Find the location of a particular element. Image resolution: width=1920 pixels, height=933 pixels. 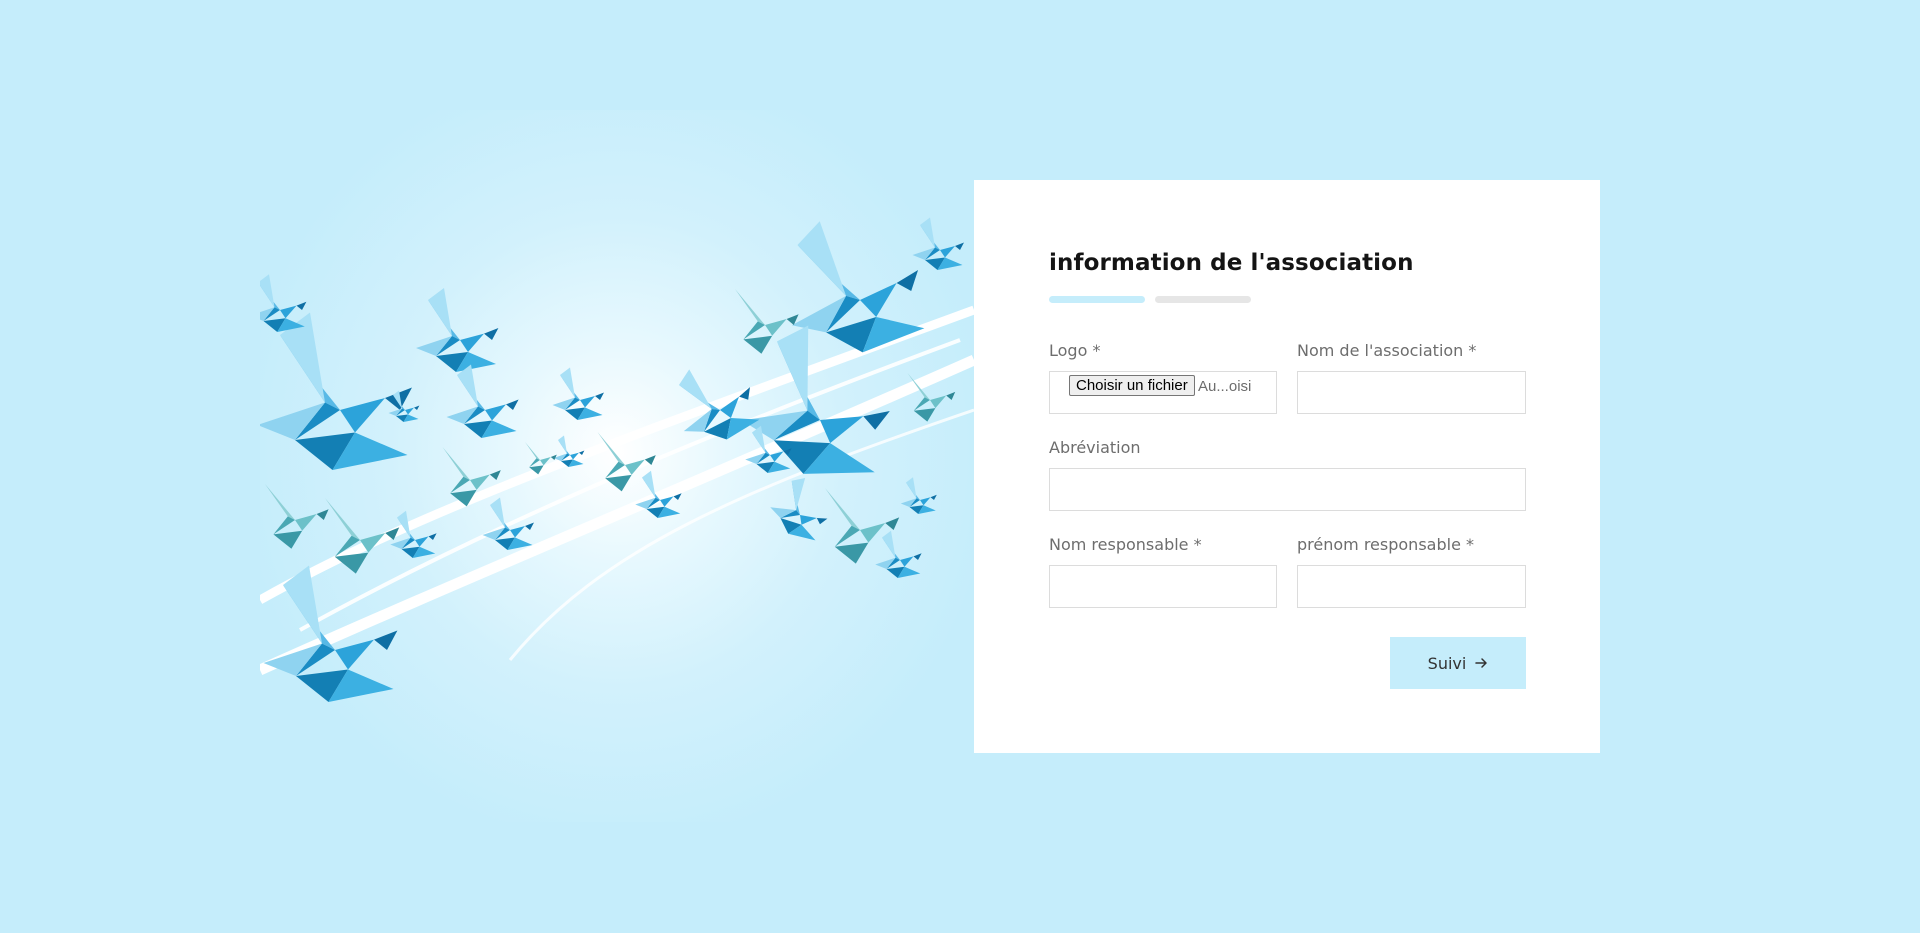

arrow-right-icon is located at coordinates (1481, 663).